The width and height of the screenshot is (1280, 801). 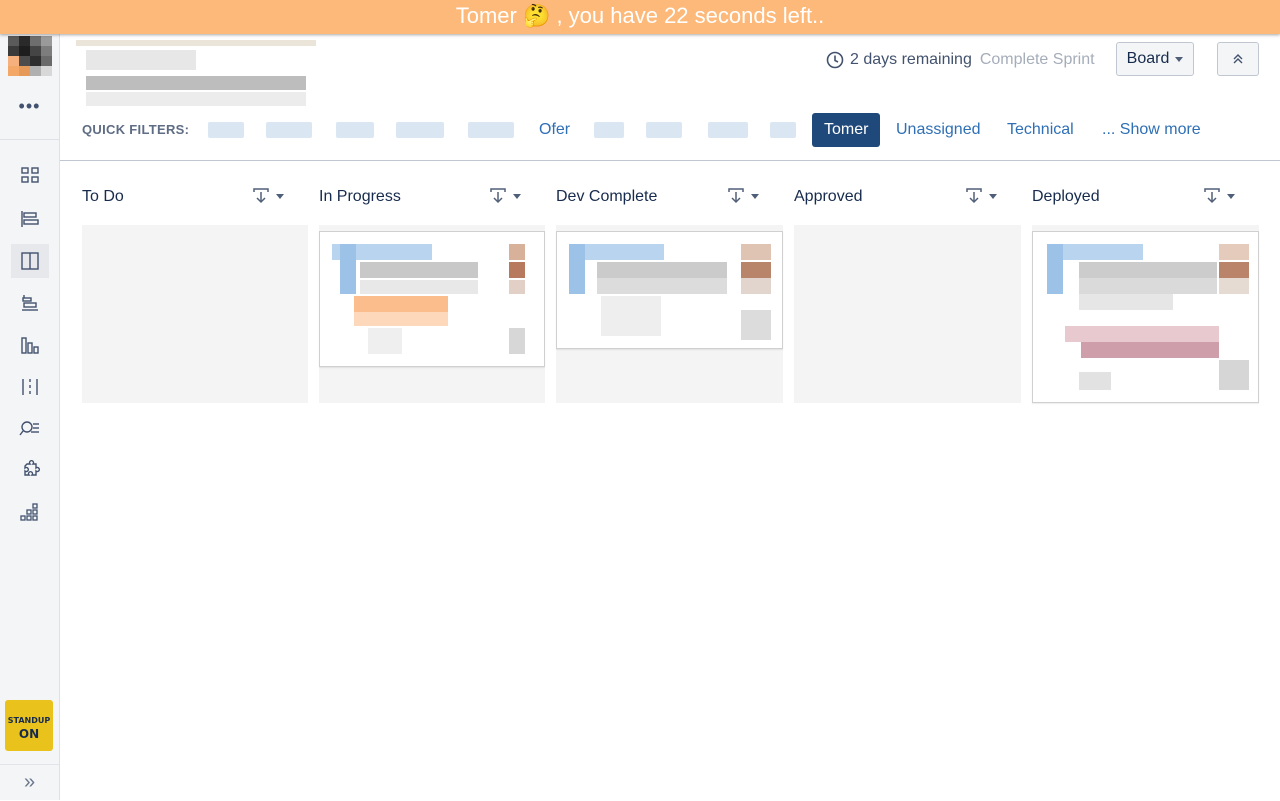 What do you see at coordinates (1151, 130) in the screenshot?
I see `show-more-filters-link: ... Show more` at bounding box center [1151, 130].